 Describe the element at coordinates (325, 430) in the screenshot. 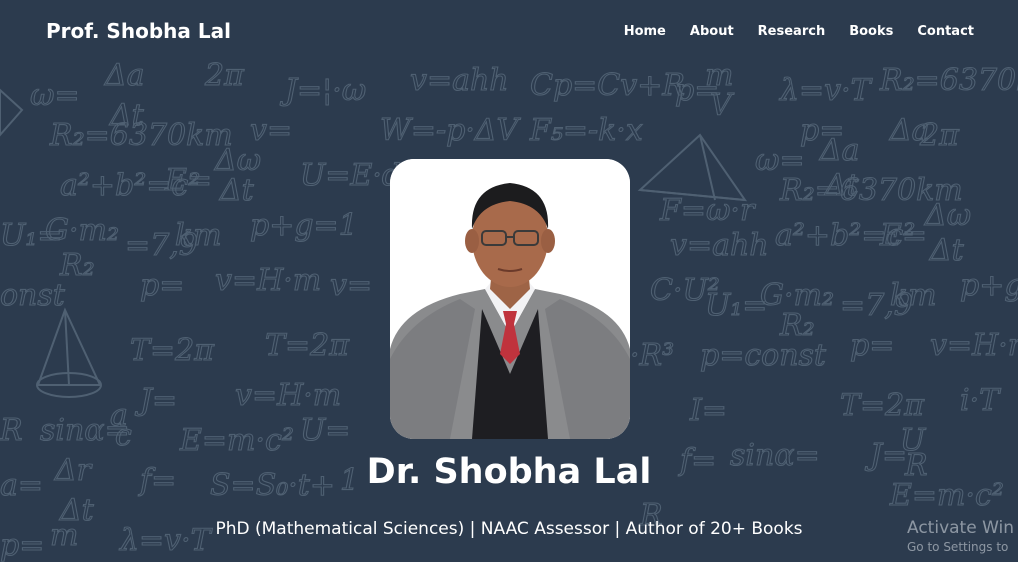

I see `svg-text: U=` at that location.